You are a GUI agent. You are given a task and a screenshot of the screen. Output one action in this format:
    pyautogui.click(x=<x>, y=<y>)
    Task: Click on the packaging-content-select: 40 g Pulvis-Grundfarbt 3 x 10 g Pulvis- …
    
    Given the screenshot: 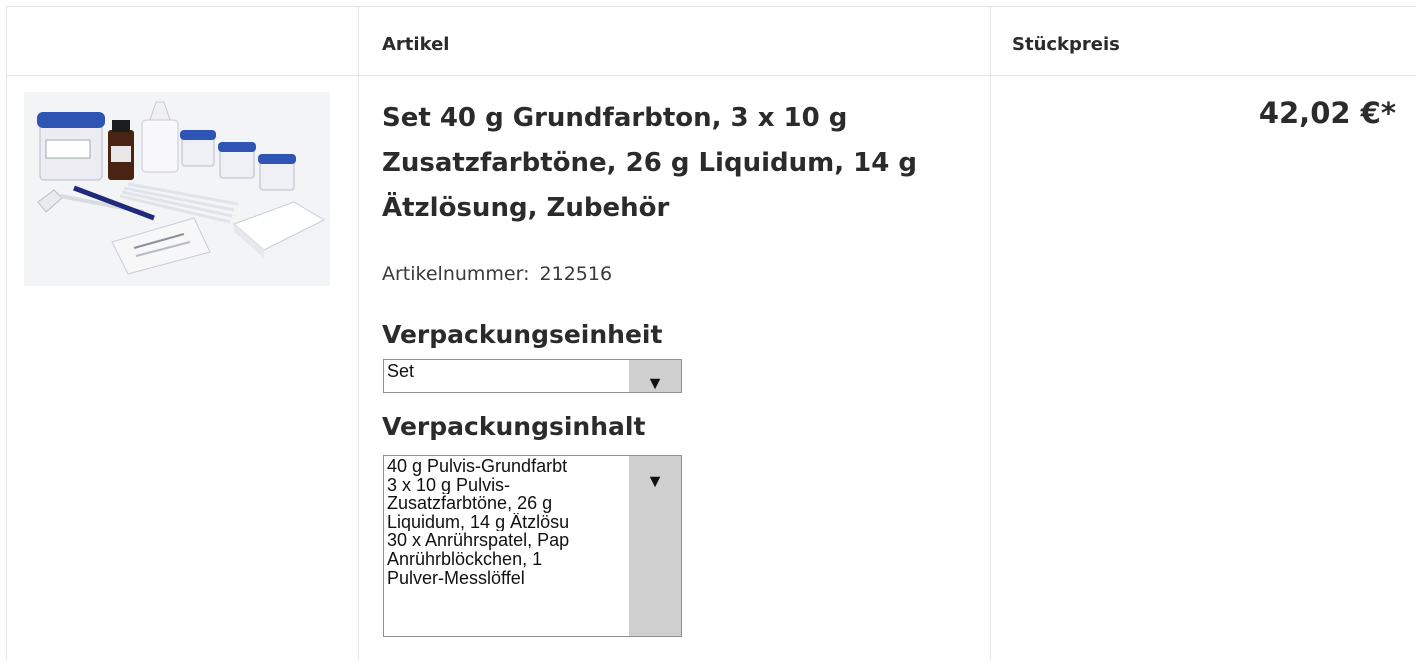 What is the action you would take?
    pyautogui.click(x=532, y=546)
    